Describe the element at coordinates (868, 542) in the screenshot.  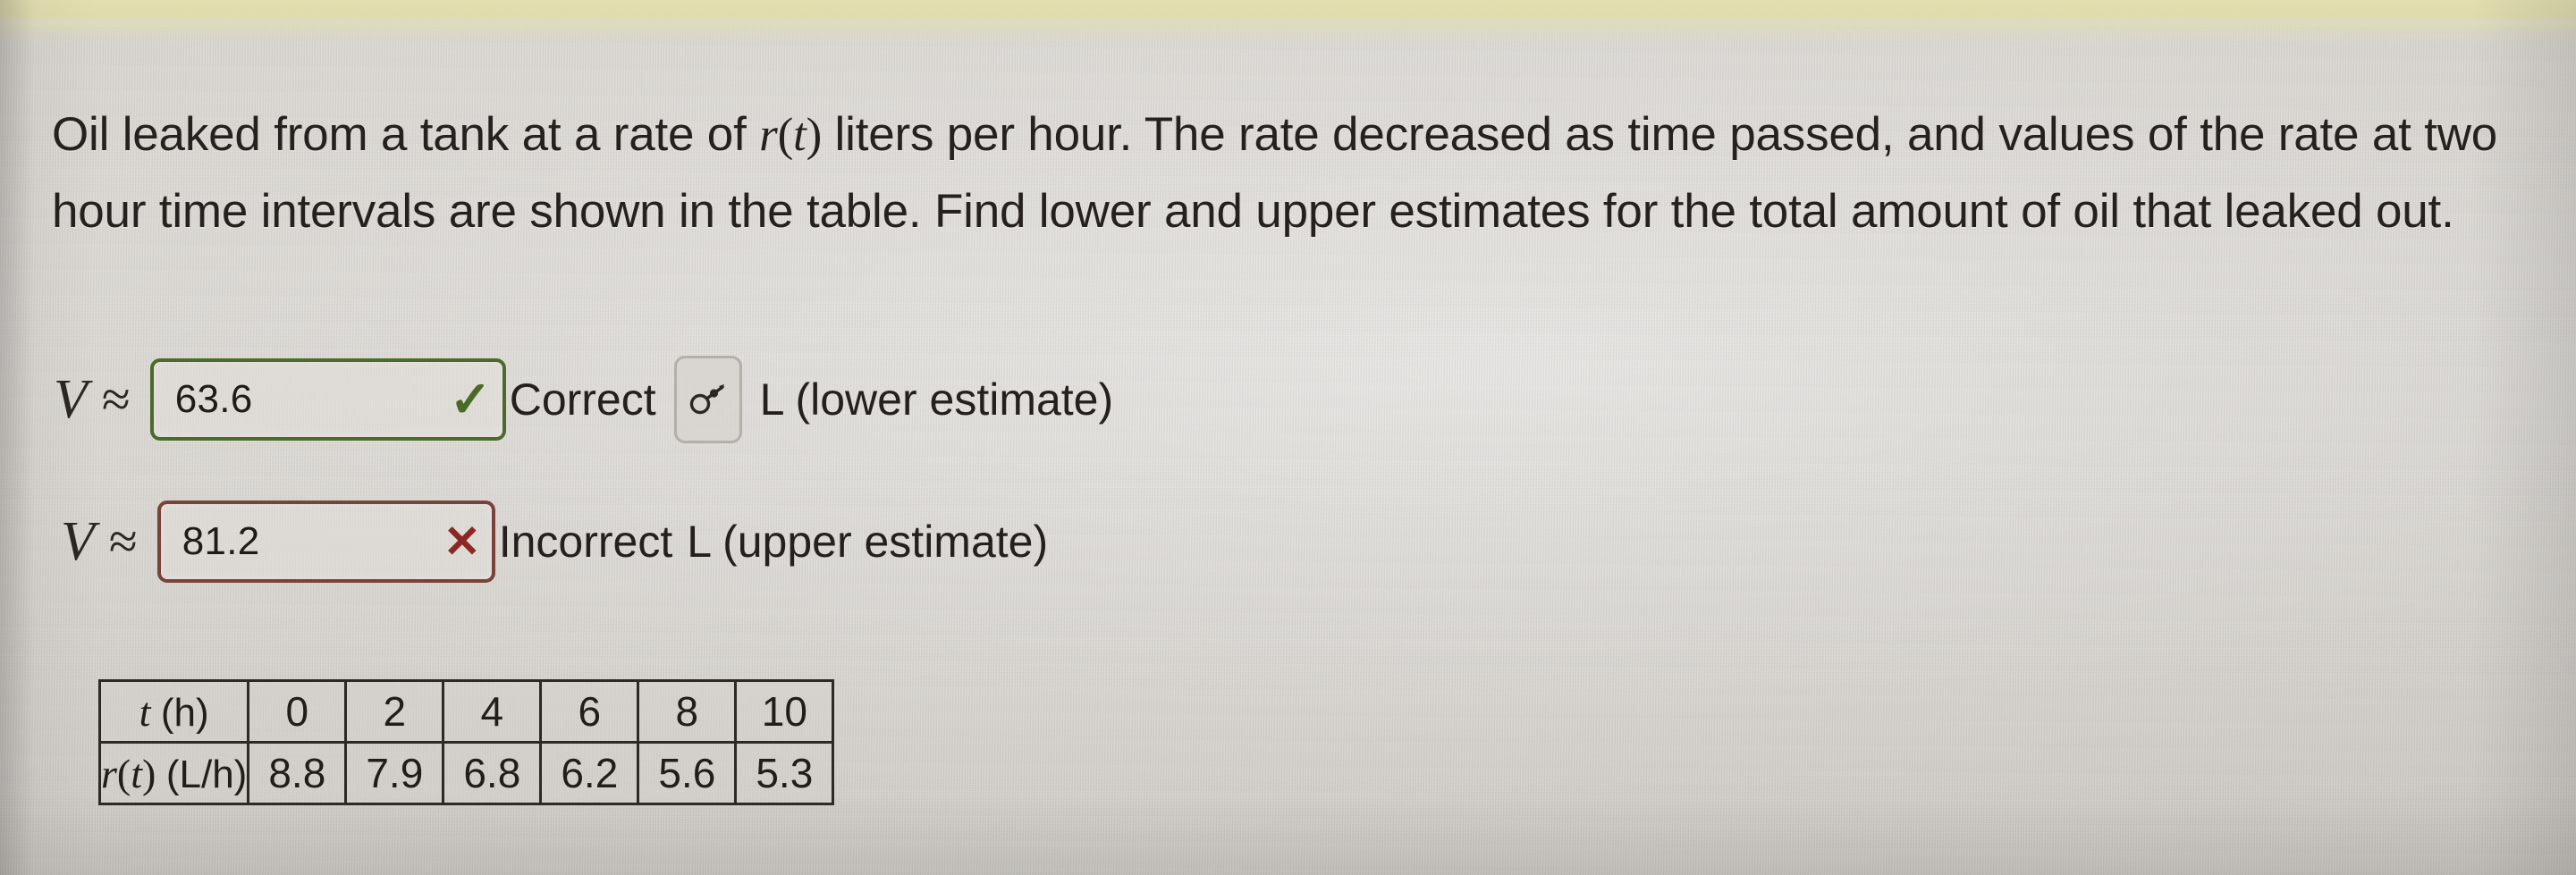
I see `upper-estimate-unit-label: L (upper estimate)` at that location.